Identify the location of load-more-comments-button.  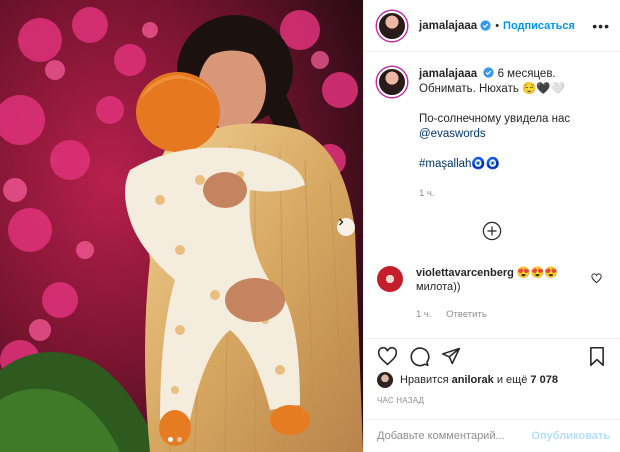
(492, 232).